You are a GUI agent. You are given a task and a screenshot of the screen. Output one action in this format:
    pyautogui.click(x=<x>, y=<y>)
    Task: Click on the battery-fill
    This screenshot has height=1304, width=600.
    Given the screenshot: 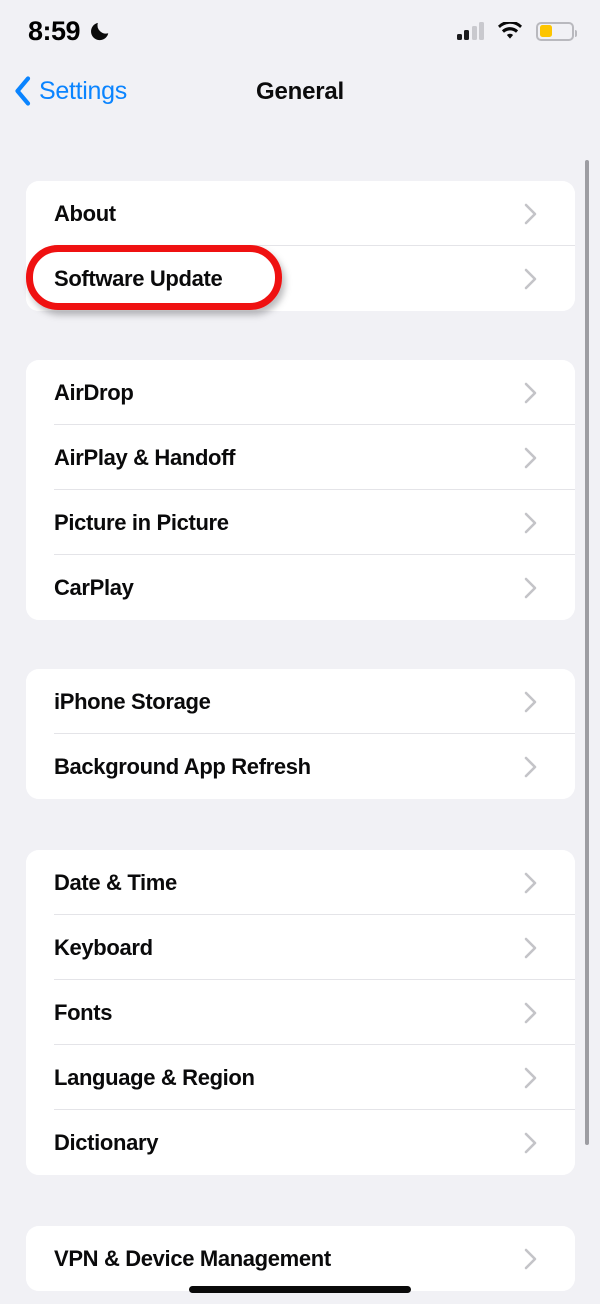 What is the action you would take?
    pyautogui.click(x=545, y=31)
    